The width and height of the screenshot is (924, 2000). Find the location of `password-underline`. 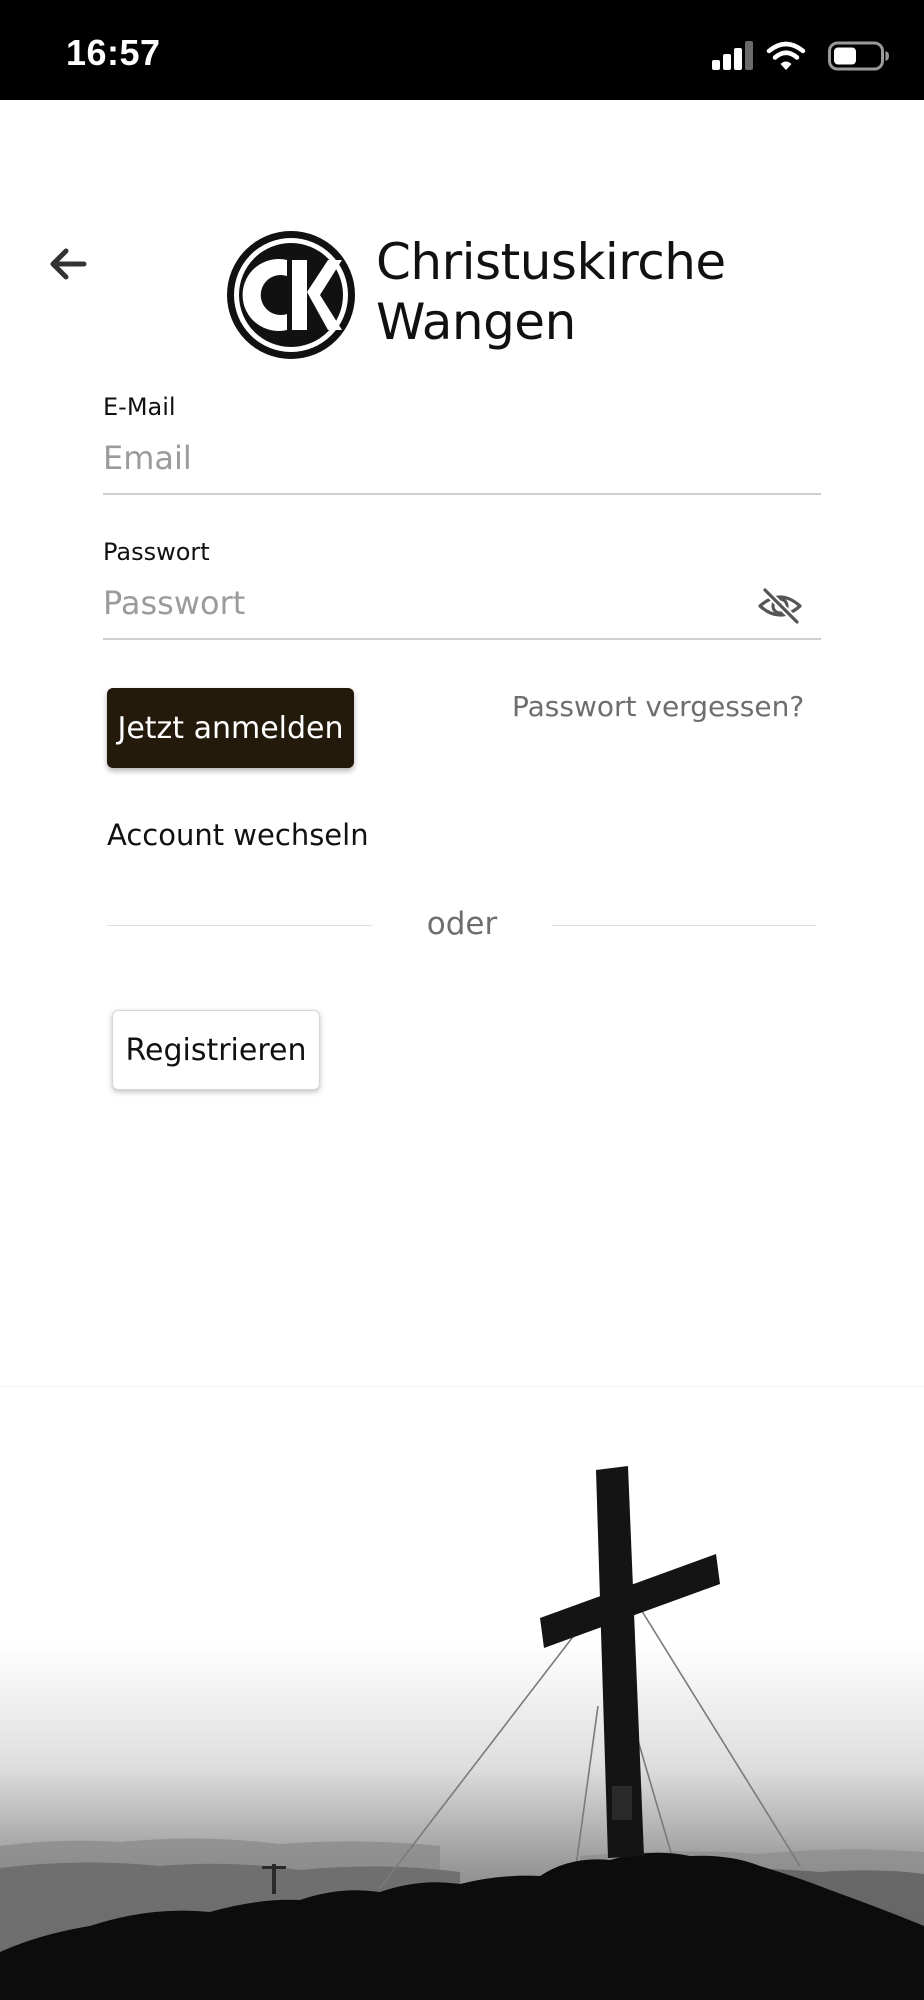

password-underline is located at coordinates (462, 639).